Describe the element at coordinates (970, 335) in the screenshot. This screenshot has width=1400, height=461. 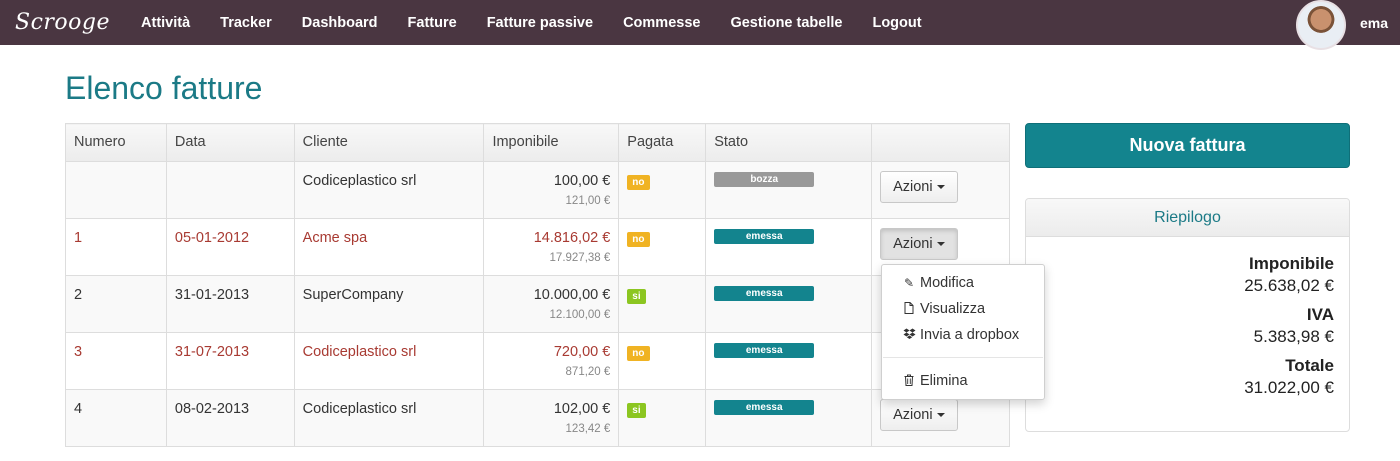
I see `menu-item-label: Invia a dropbox` at that location.